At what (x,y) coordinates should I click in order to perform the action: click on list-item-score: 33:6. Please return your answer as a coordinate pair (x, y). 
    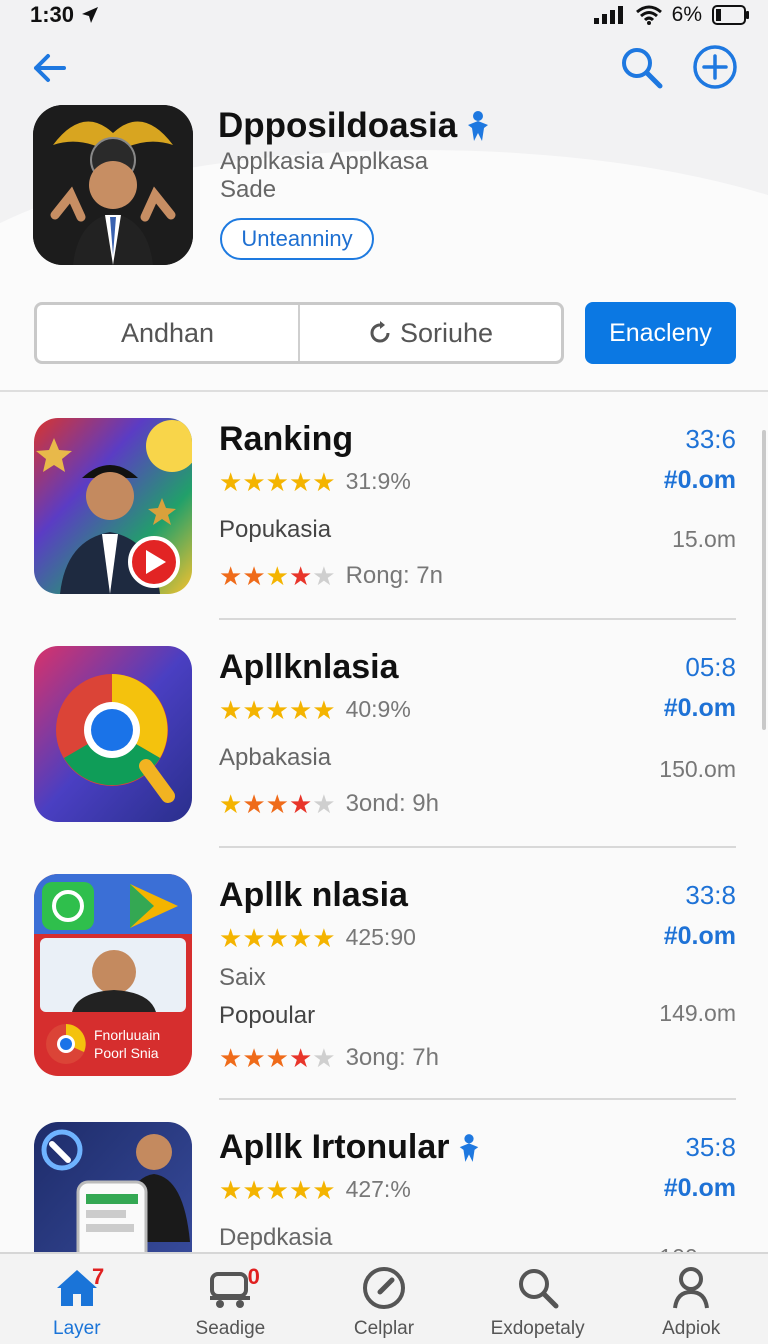
    Looking at the image, I should click on (710, 439).